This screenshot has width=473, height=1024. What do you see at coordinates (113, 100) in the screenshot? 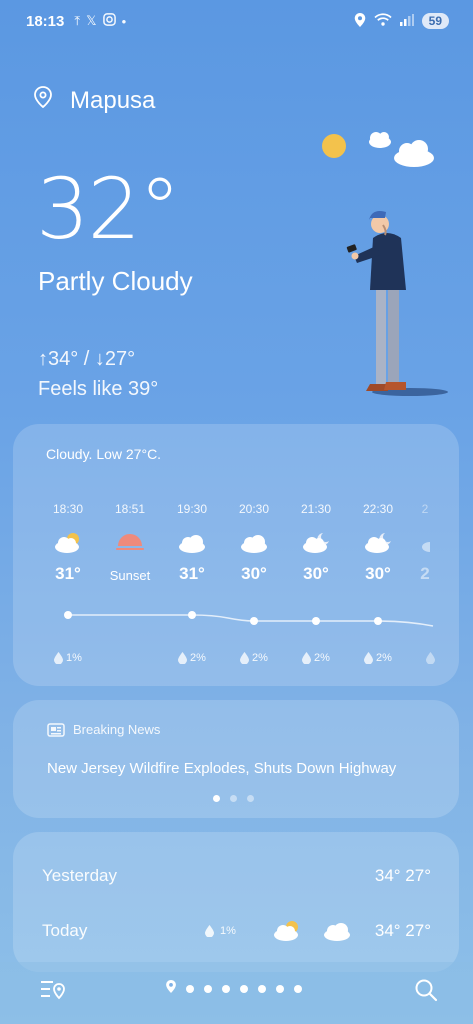
I see `location-name: Mapusa` at bounding box center [113, 100].